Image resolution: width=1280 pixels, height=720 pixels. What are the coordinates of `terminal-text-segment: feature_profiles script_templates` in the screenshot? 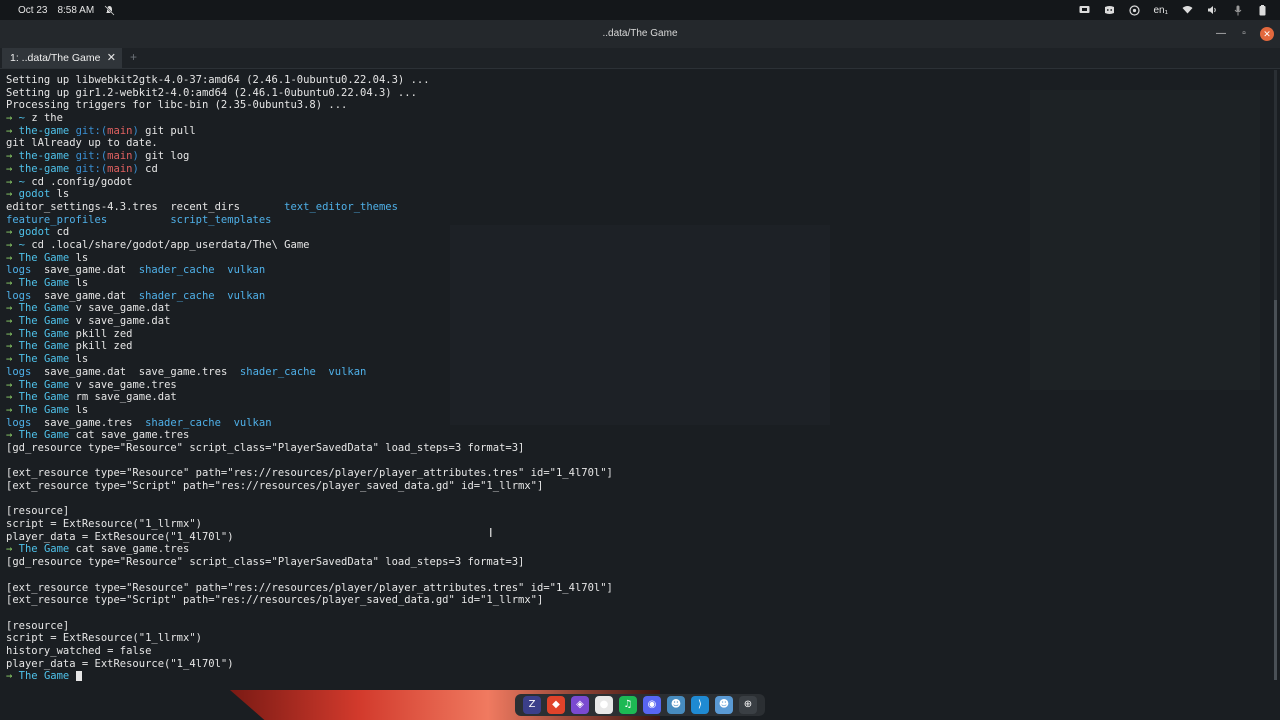 It's located at (139, 219).